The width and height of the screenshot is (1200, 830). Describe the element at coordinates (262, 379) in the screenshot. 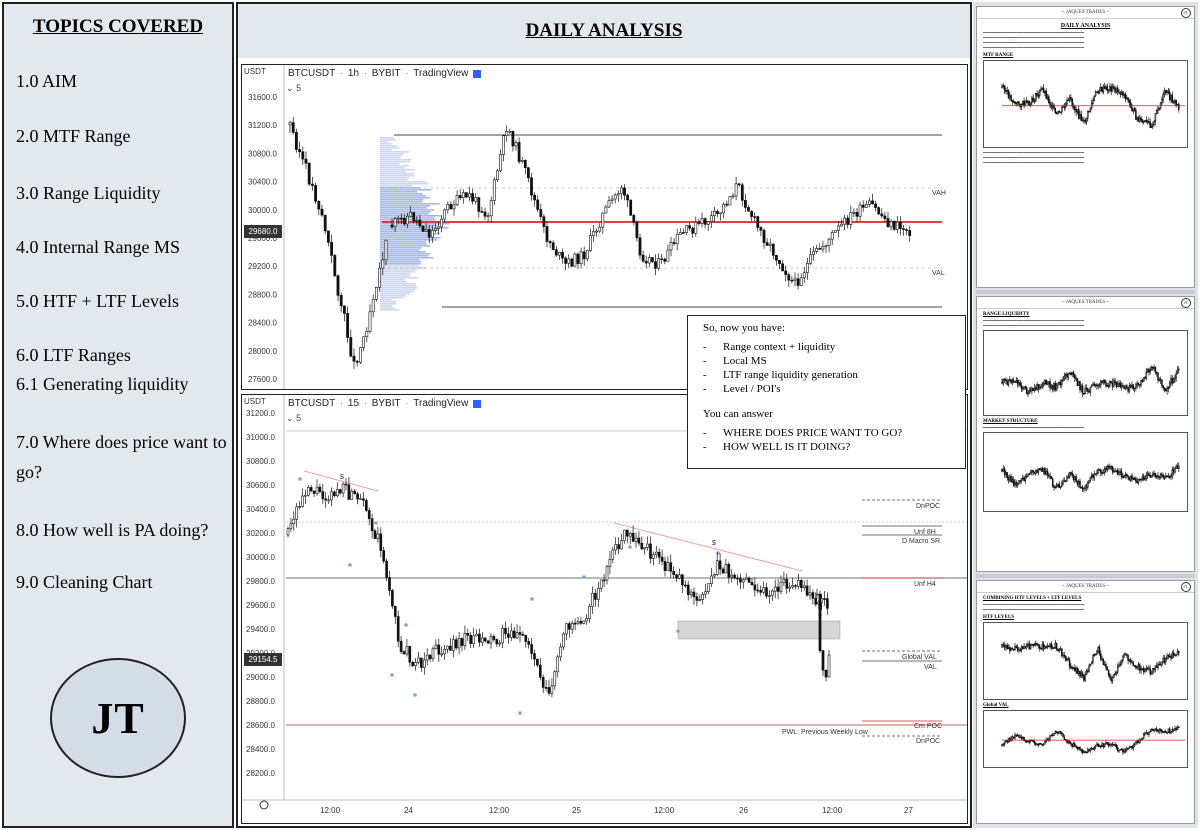

I see `y-tick-label: 27600.0` at that location.